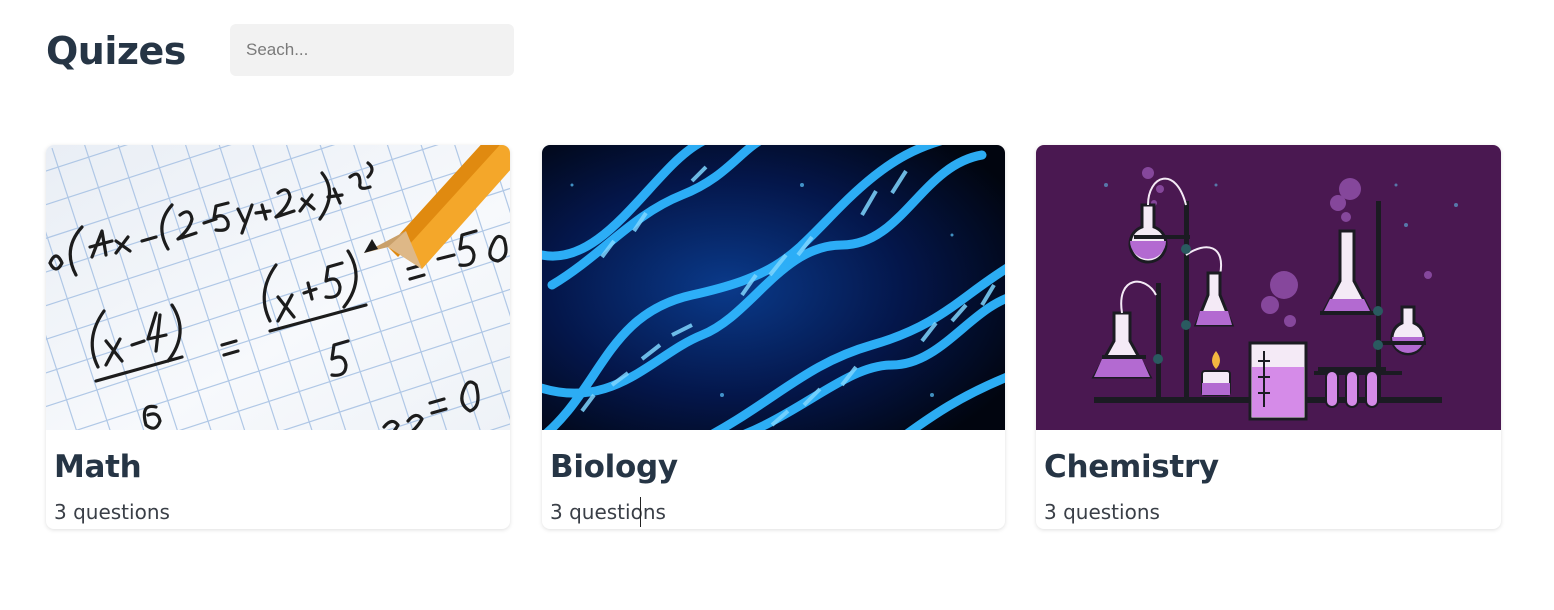 Image resolution: width=1554 pixels, height=610 pixels. I want to click on quiz-card-title: Chemistry, so click(1131, 467).